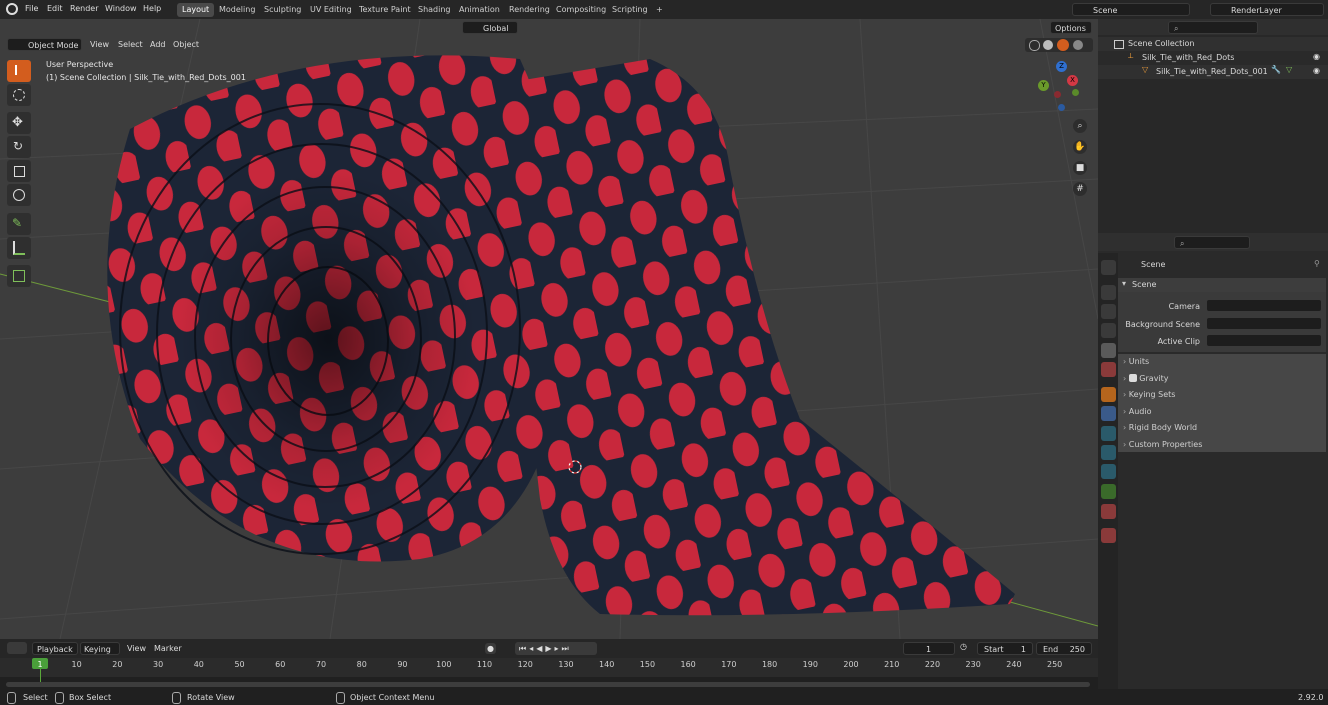  Describe the element at coordinates (1075, 92) in the screenshot. I see `gizmo-neg-y` at that location.